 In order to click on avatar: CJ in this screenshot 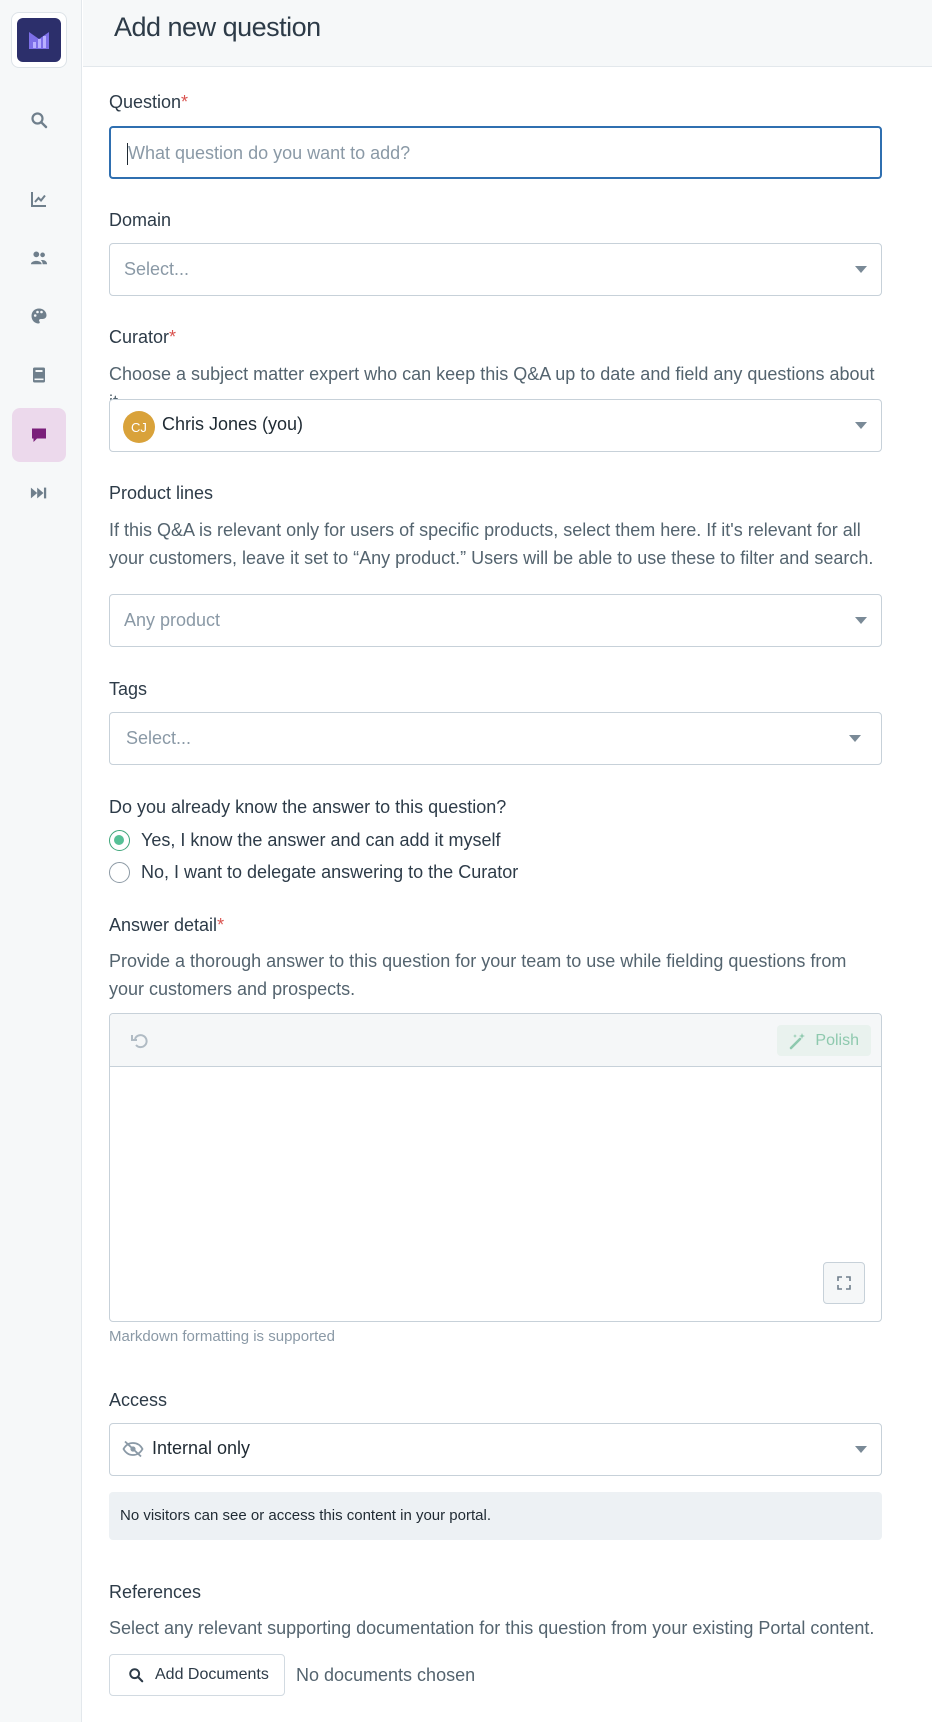, I will do `click(139, 427)`.